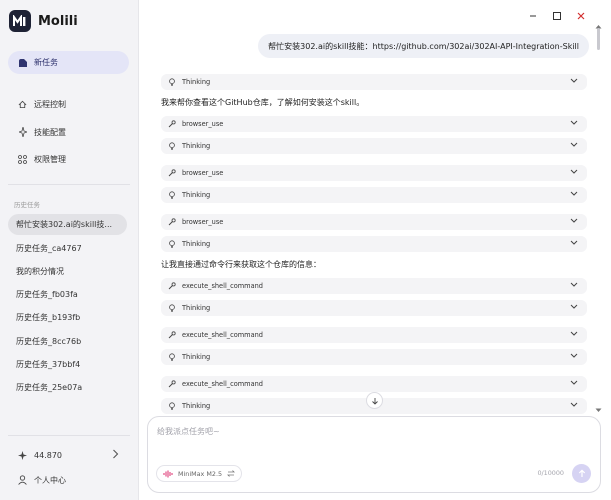 The height and width of the screenshot is (500, 611). I want to click on scroll-to-bottom-button, so click(374, 400).